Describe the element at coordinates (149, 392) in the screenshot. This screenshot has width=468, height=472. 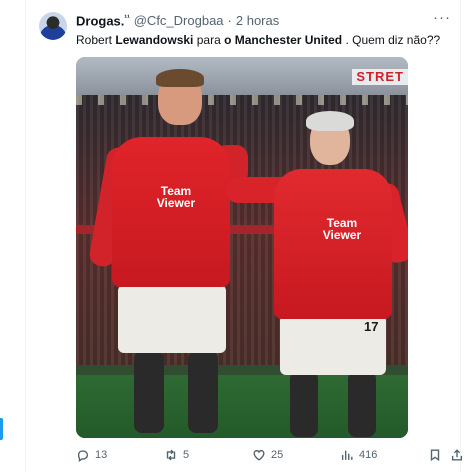
I see `player-left-leg` at that location.